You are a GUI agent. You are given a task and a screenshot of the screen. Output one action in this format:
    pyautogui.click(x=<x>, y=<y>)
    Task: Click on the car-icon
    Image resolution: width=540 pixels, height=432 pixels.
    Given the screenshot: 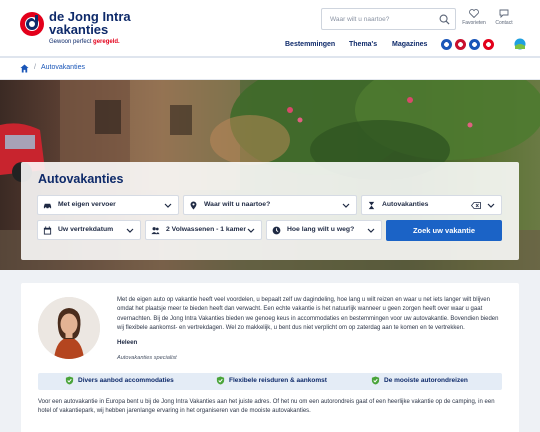 What is the action you would take?
    pyautogui.click(x=47, y=206)
    